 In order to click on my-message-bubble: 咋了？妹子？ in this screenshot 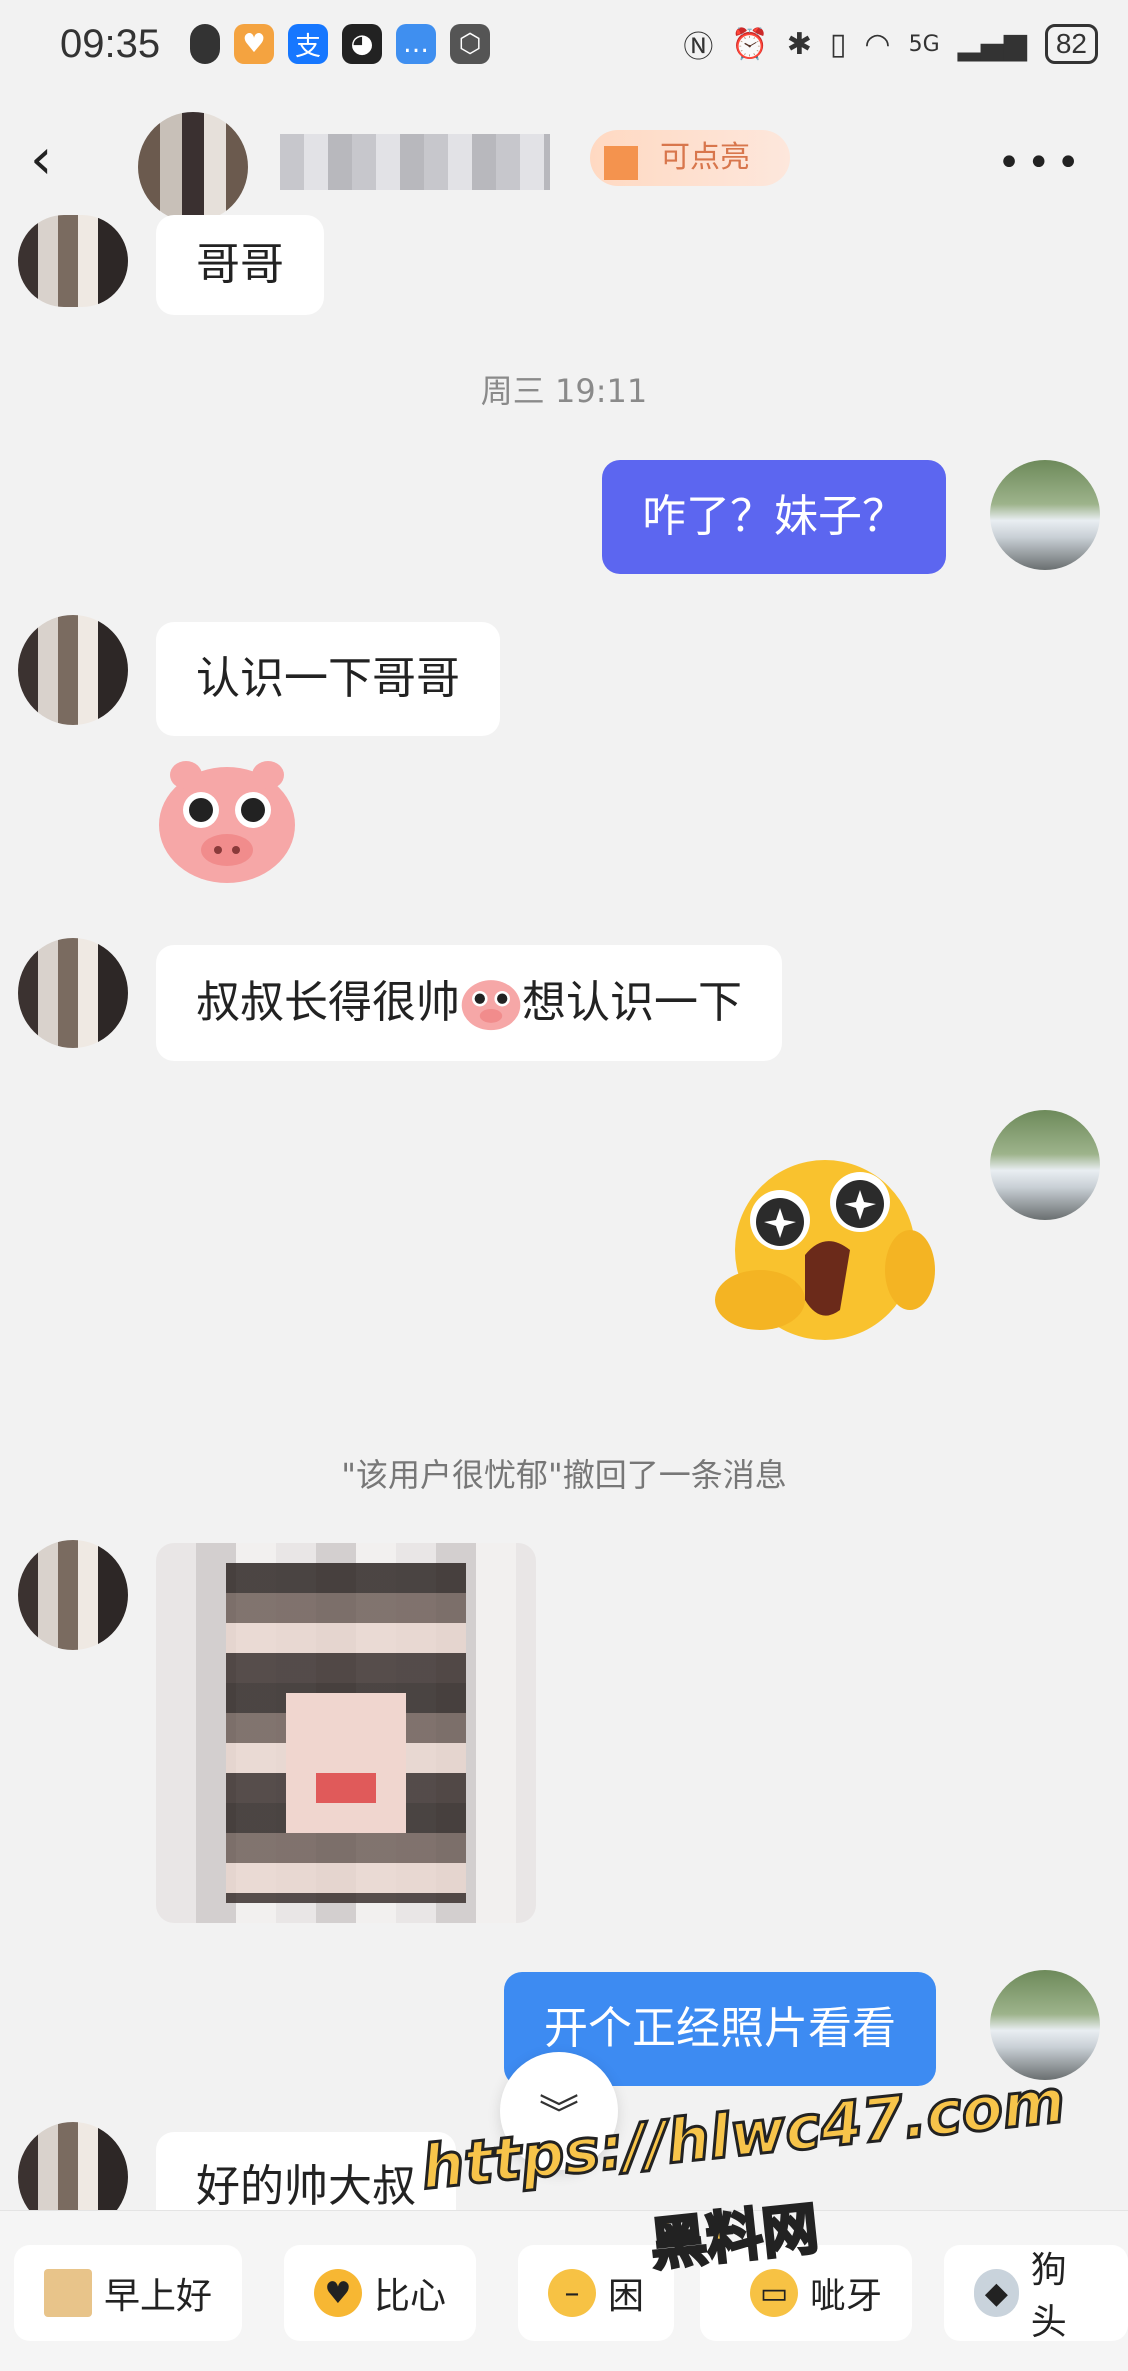, I will do `click(774, 517)`.